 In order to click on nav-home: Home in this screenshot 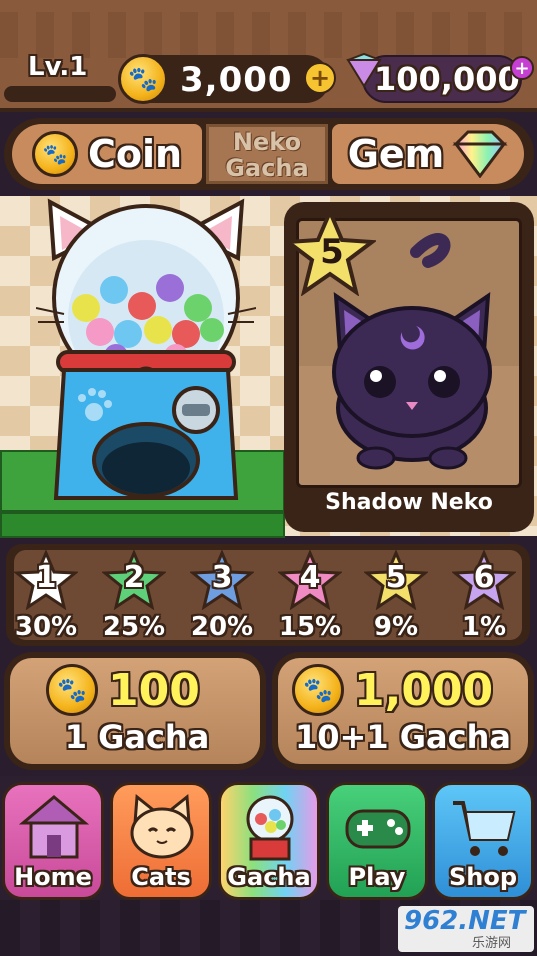, I will do `click(53, 841)`.